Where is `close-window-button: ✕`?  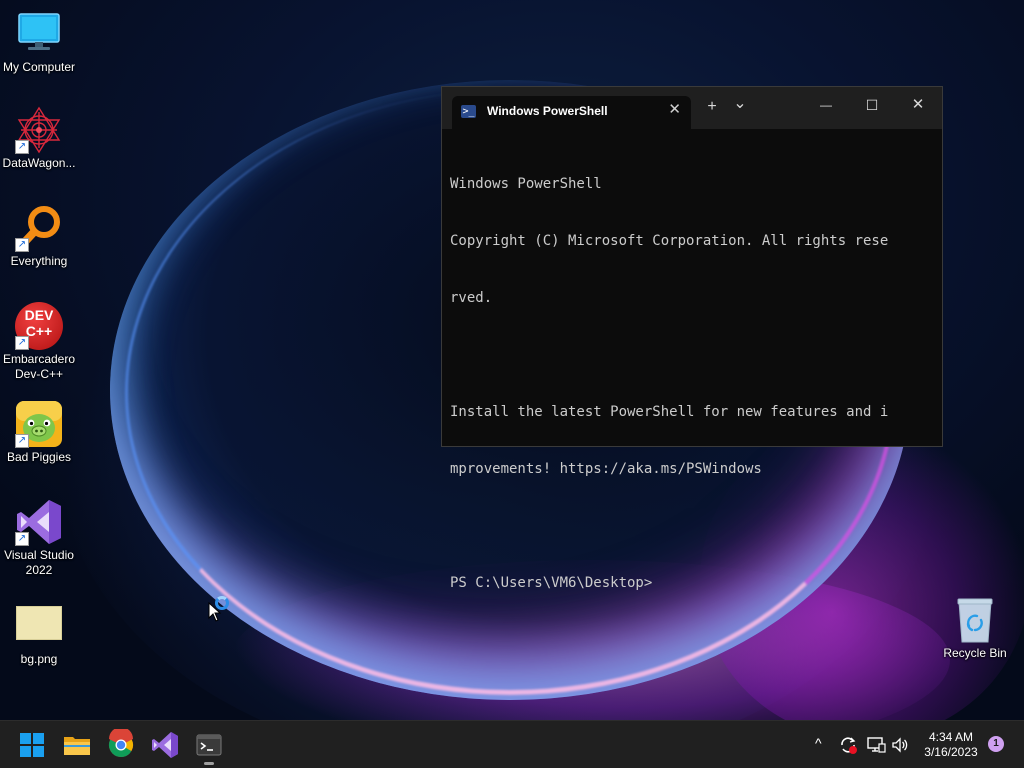 close-window-button: ✕ is located at coordinates (918, 105).